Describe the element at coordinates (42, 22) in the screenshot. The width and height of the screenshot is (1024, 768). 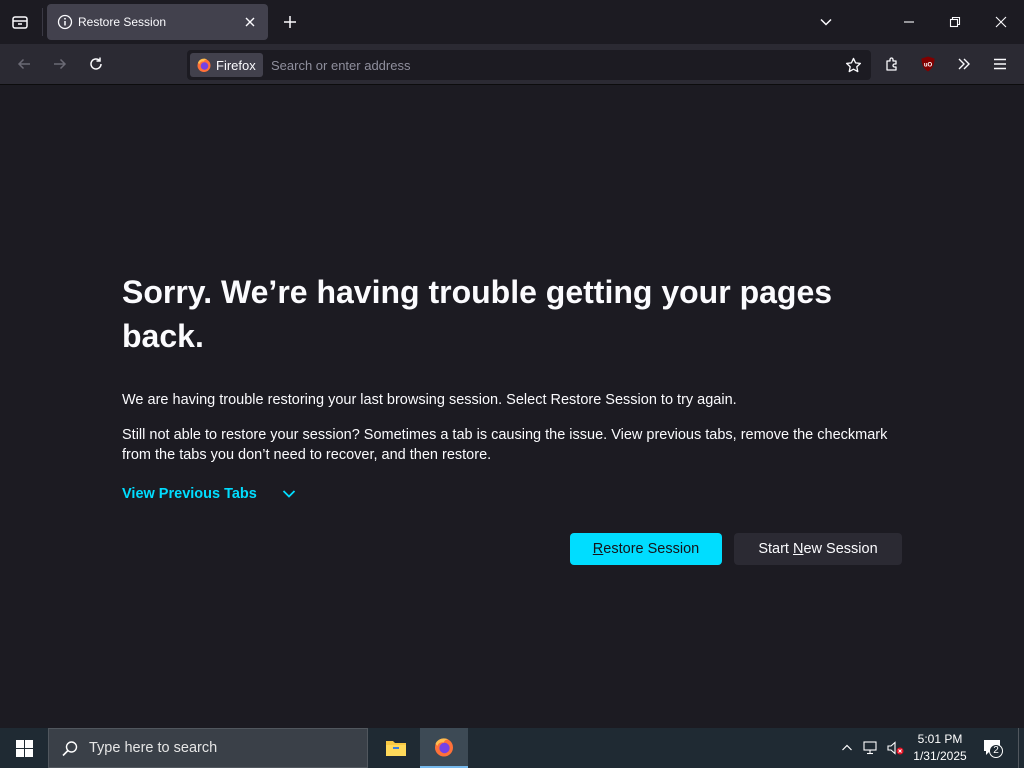
I see `divider` at that location.